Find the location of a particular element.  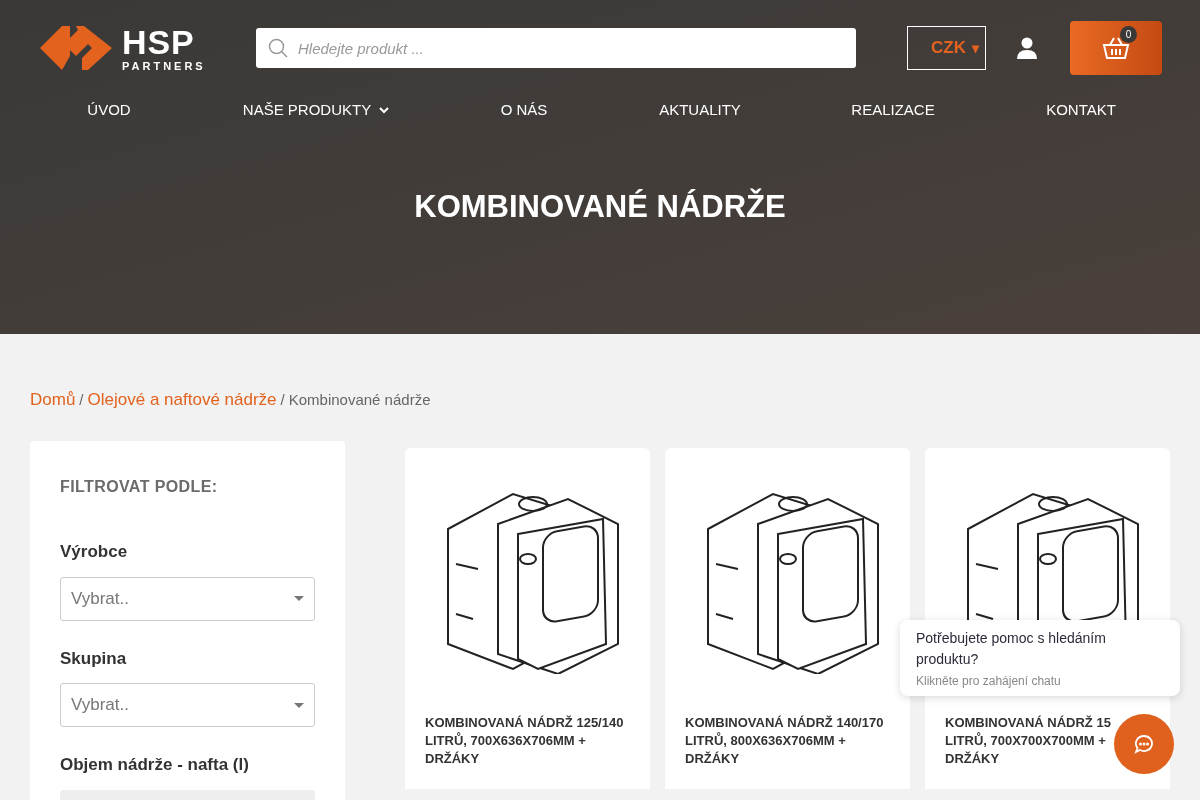

user-icon is located at coordinates (1027, 48).